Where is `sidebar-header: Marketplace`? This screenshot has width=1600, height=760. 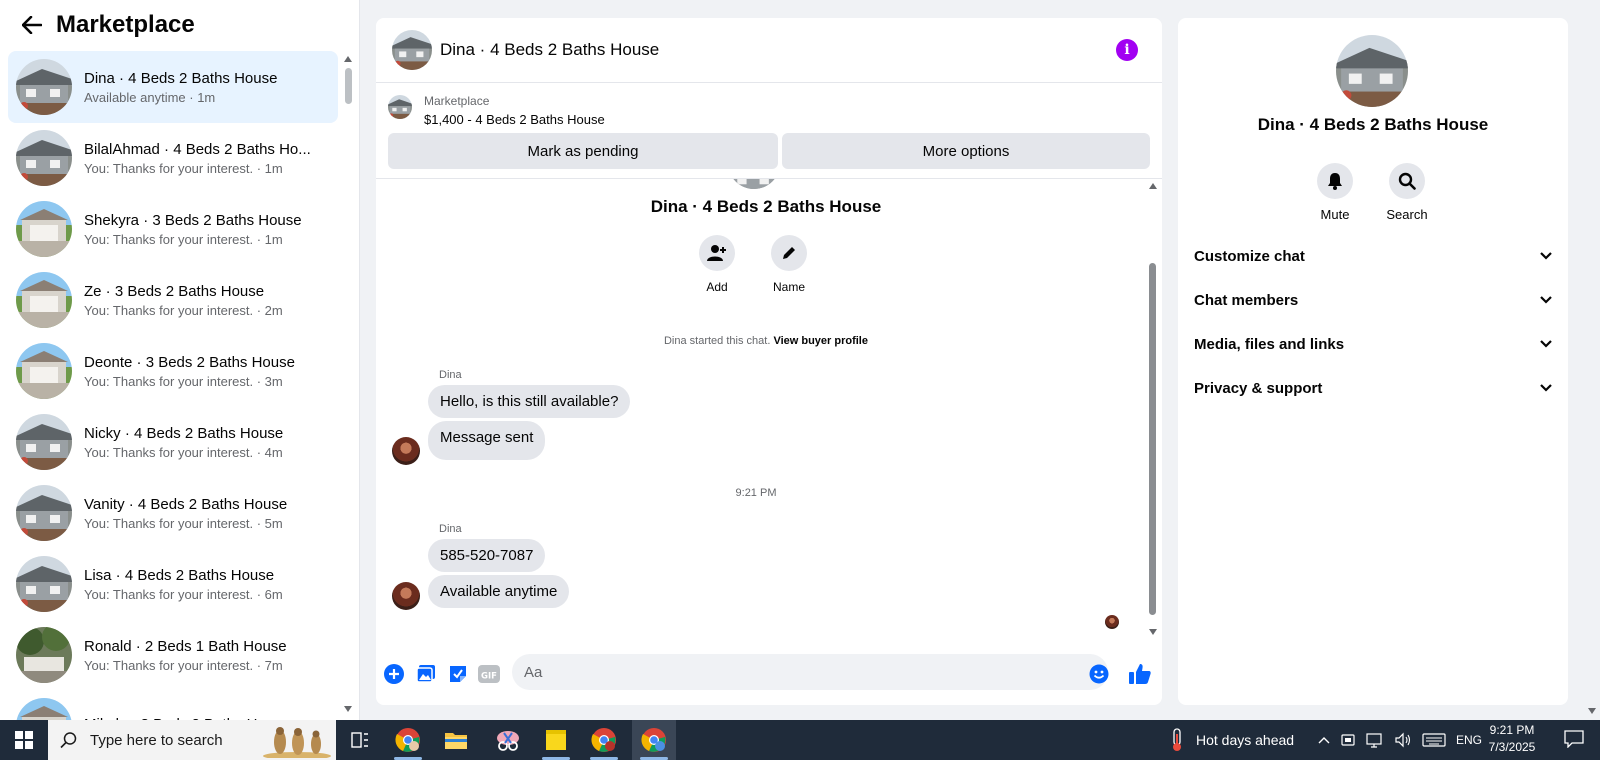
sidebar-header: Marketplace is located at coordinates (179, 25).